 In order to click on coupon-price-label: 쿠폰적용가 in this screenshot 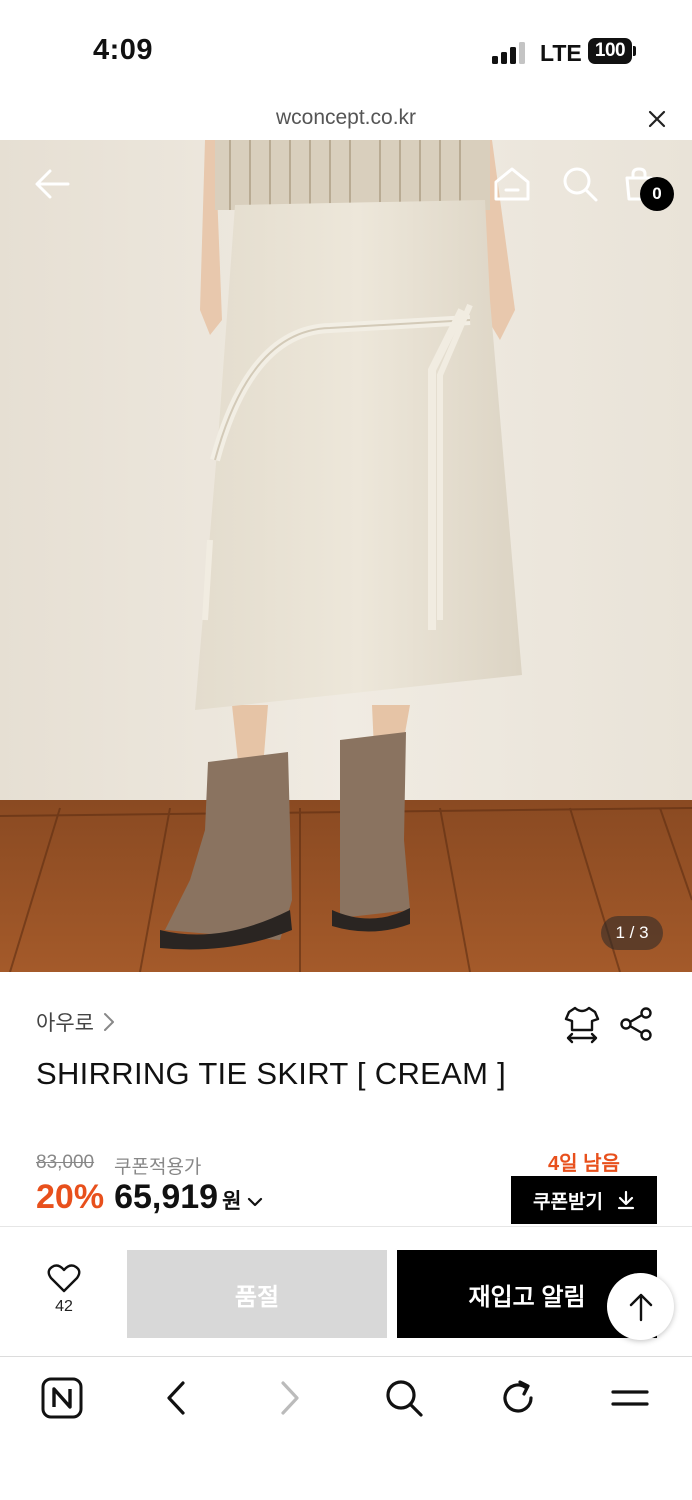, I will do `click(158, 1167)`.